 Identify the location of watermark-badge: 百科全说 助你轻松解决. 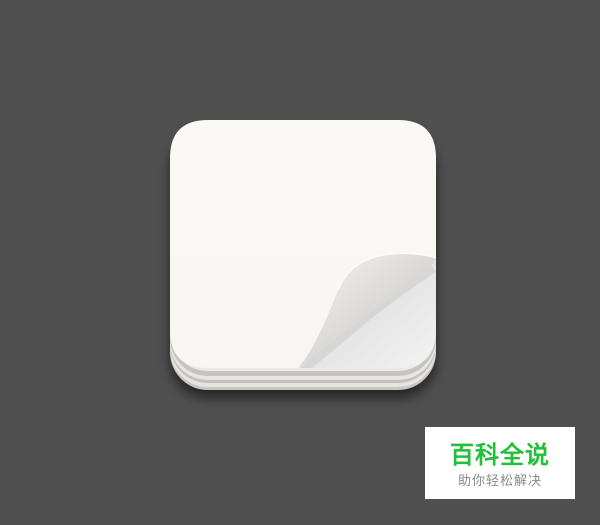
(500, 463).